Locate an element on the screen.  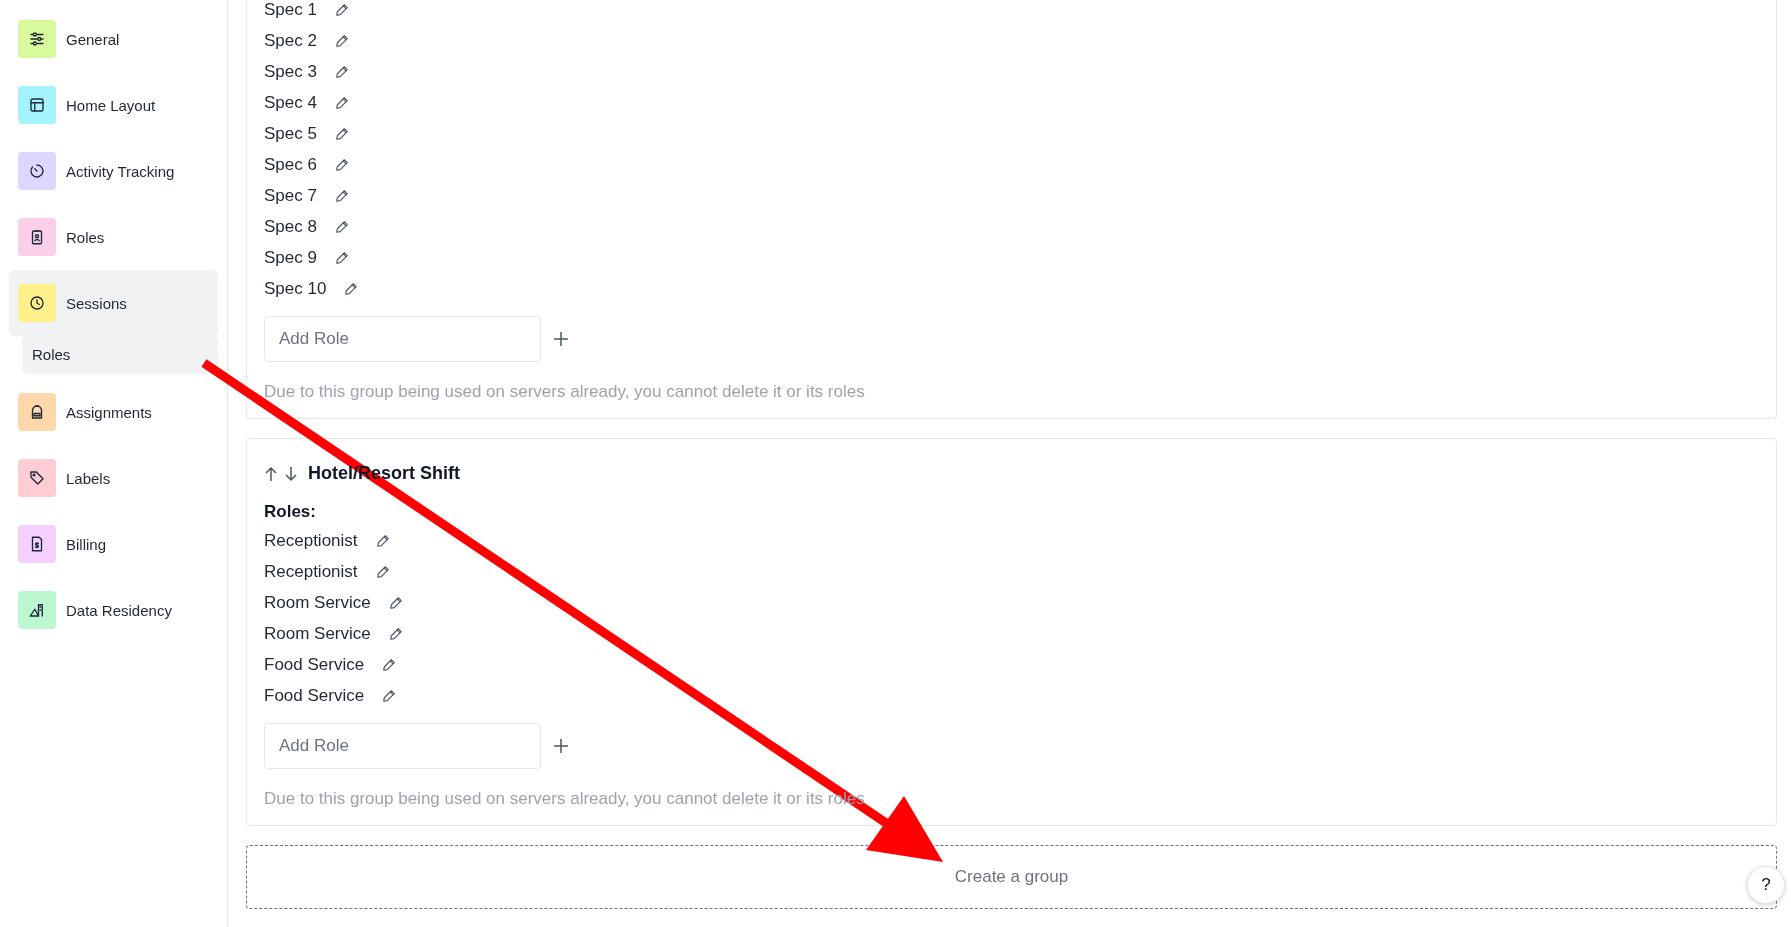
role-name: Spec 6 is located at coordinates (290, 164).